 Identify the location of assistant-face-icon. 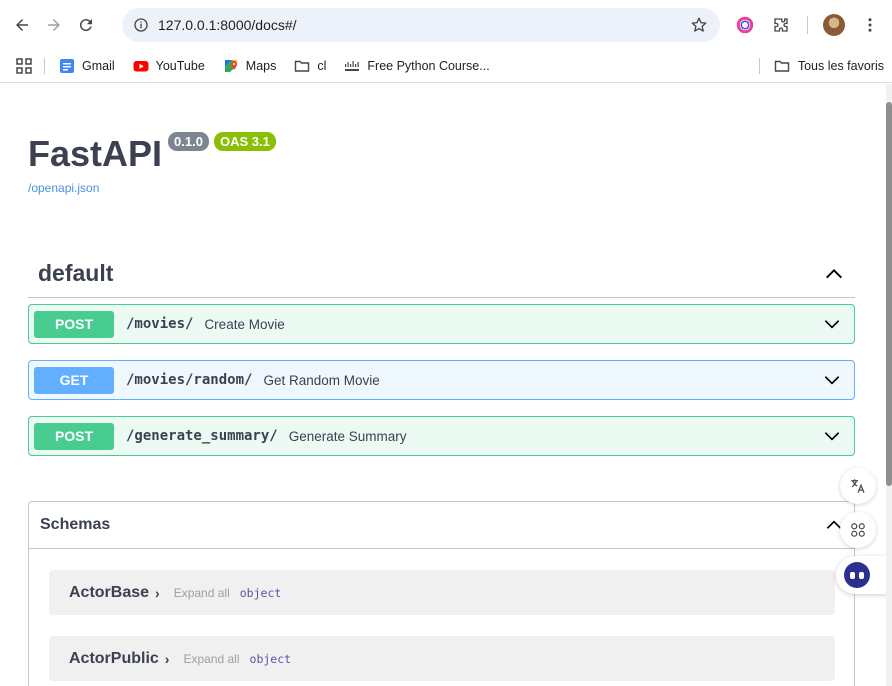
(857, 575).